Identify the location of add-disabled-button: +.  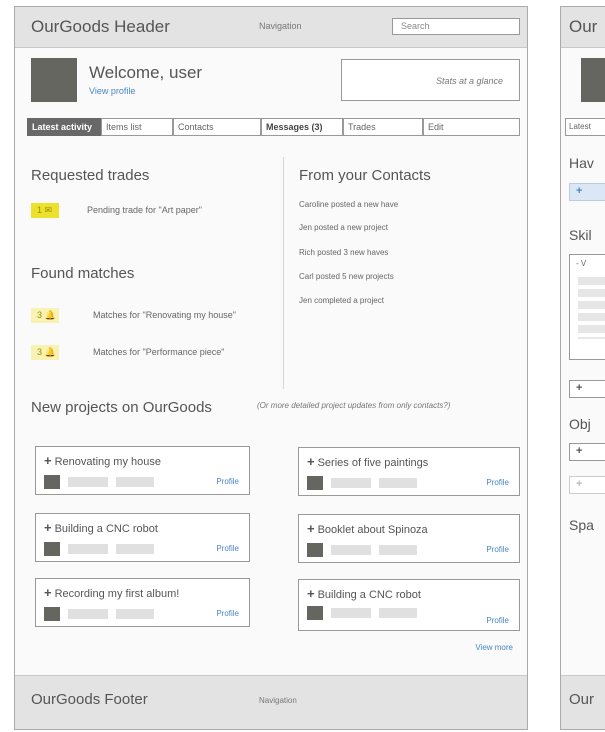
(587, 485).